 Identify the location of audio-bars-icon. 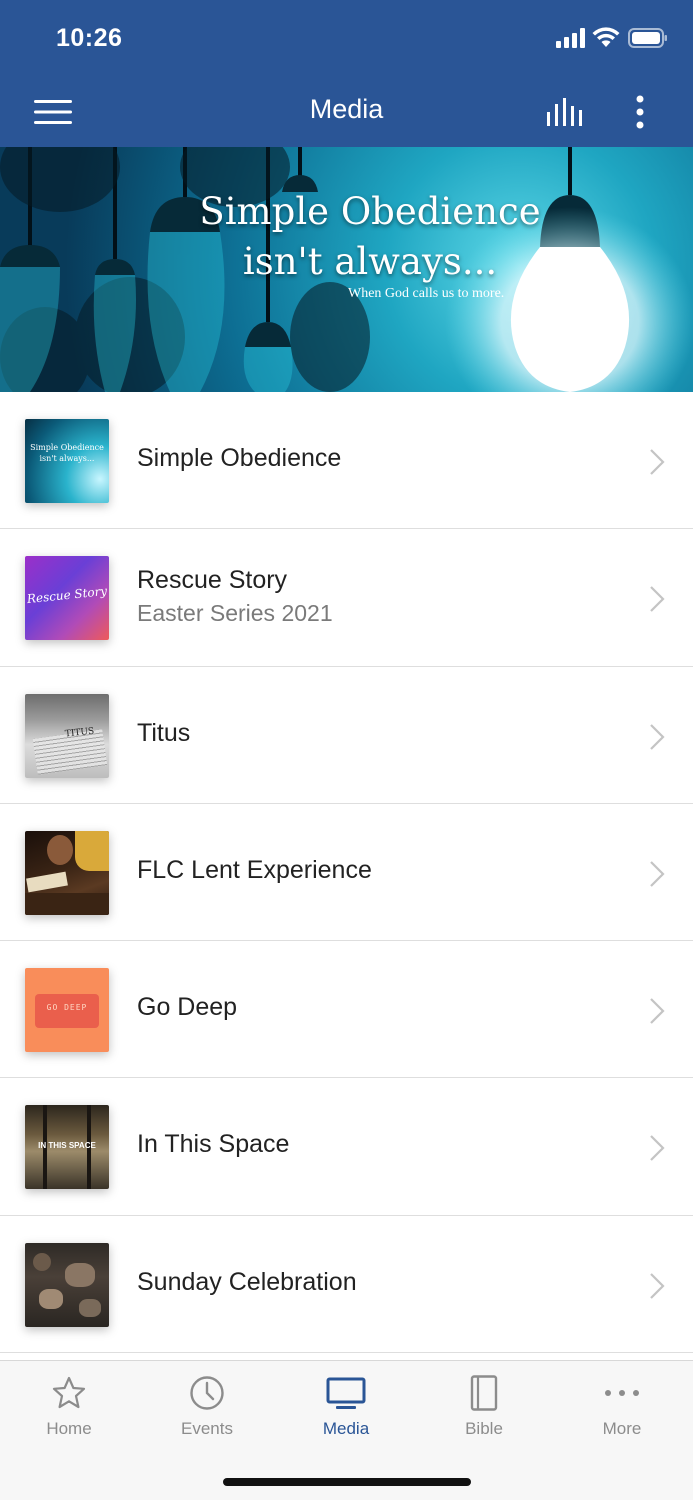
(566, 112).